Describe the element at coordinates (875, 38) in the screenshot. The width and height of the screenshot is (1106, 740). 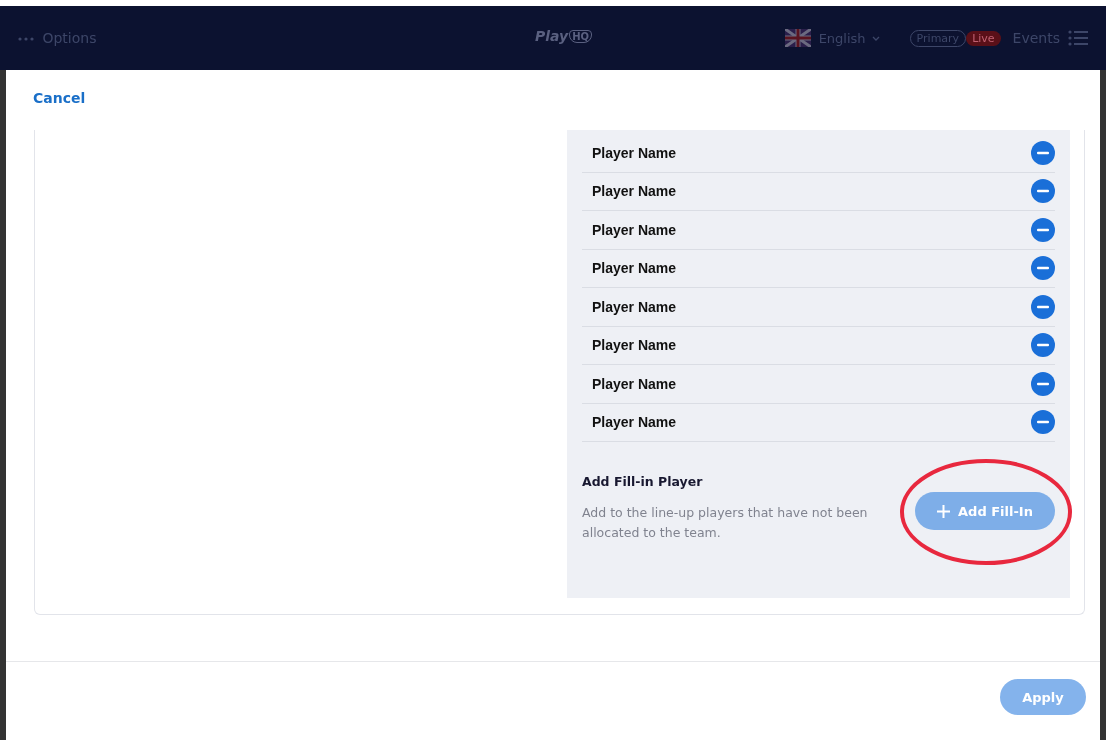
I see `chevron-down-icon` at that location.